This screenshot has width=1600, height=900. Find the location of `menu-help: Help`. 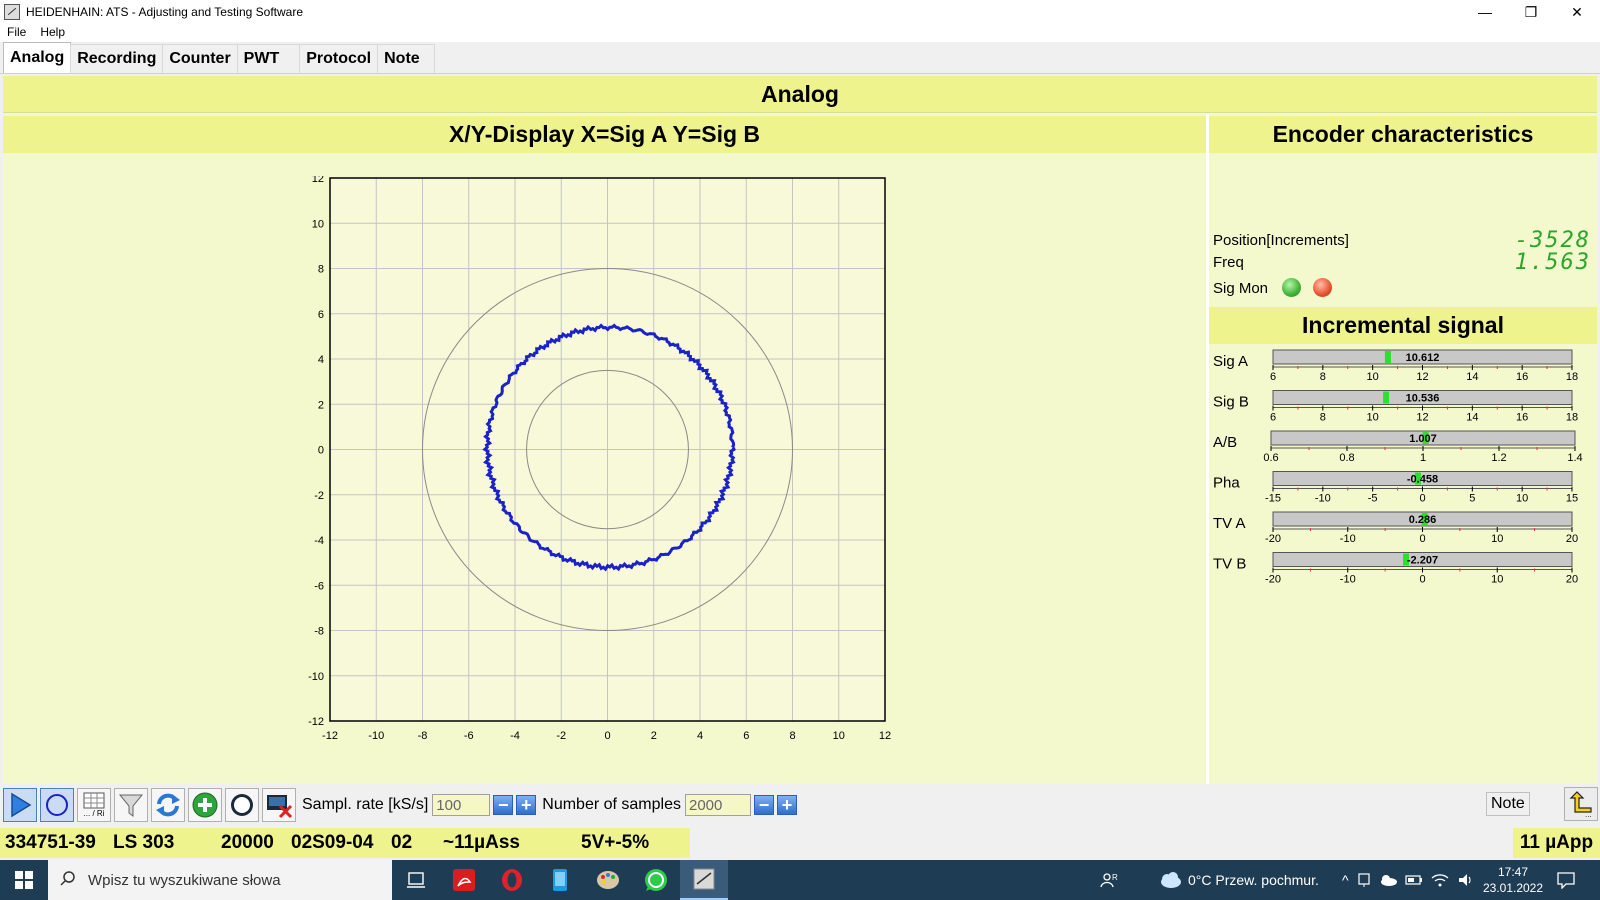

menu-help: Help is located at coordinates (52, 33).